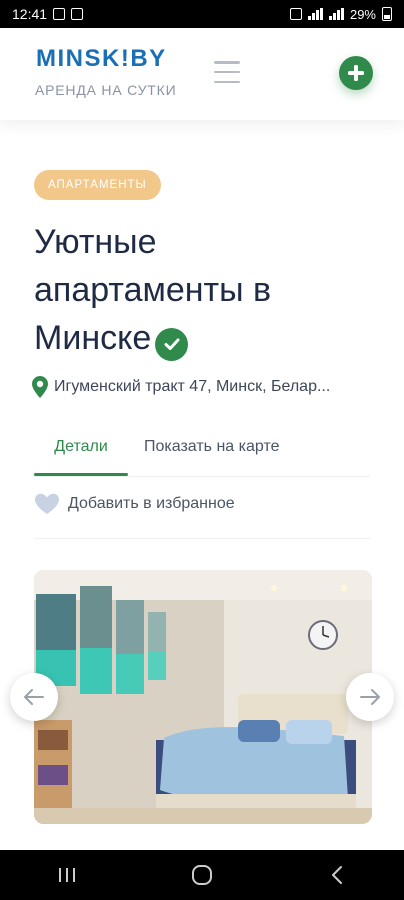 Image resolution: width=404 pixels, height=900 pixels. I want to click on back-icon, so click(336, 875).